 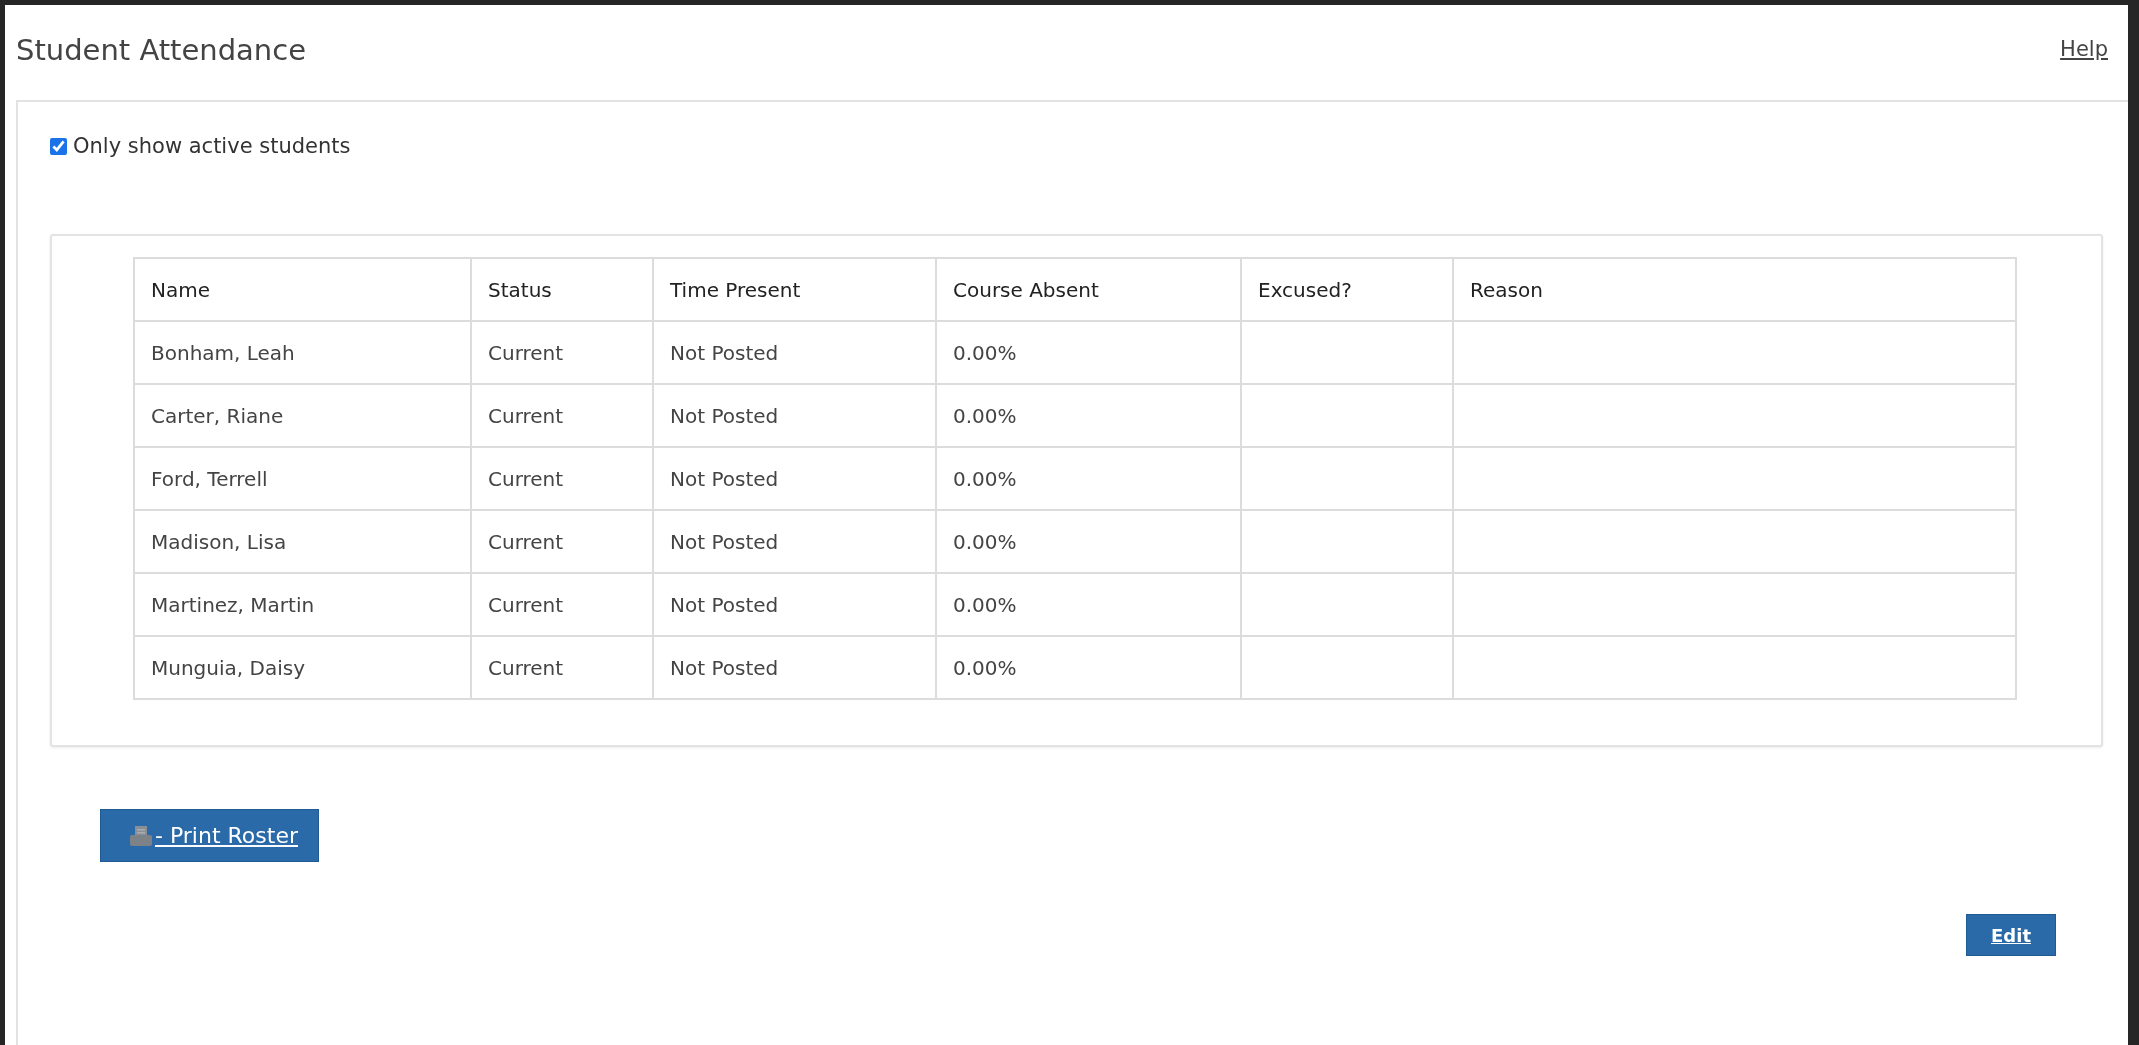 I want to click on column-header: Reason, so click(x=1734, y=289).